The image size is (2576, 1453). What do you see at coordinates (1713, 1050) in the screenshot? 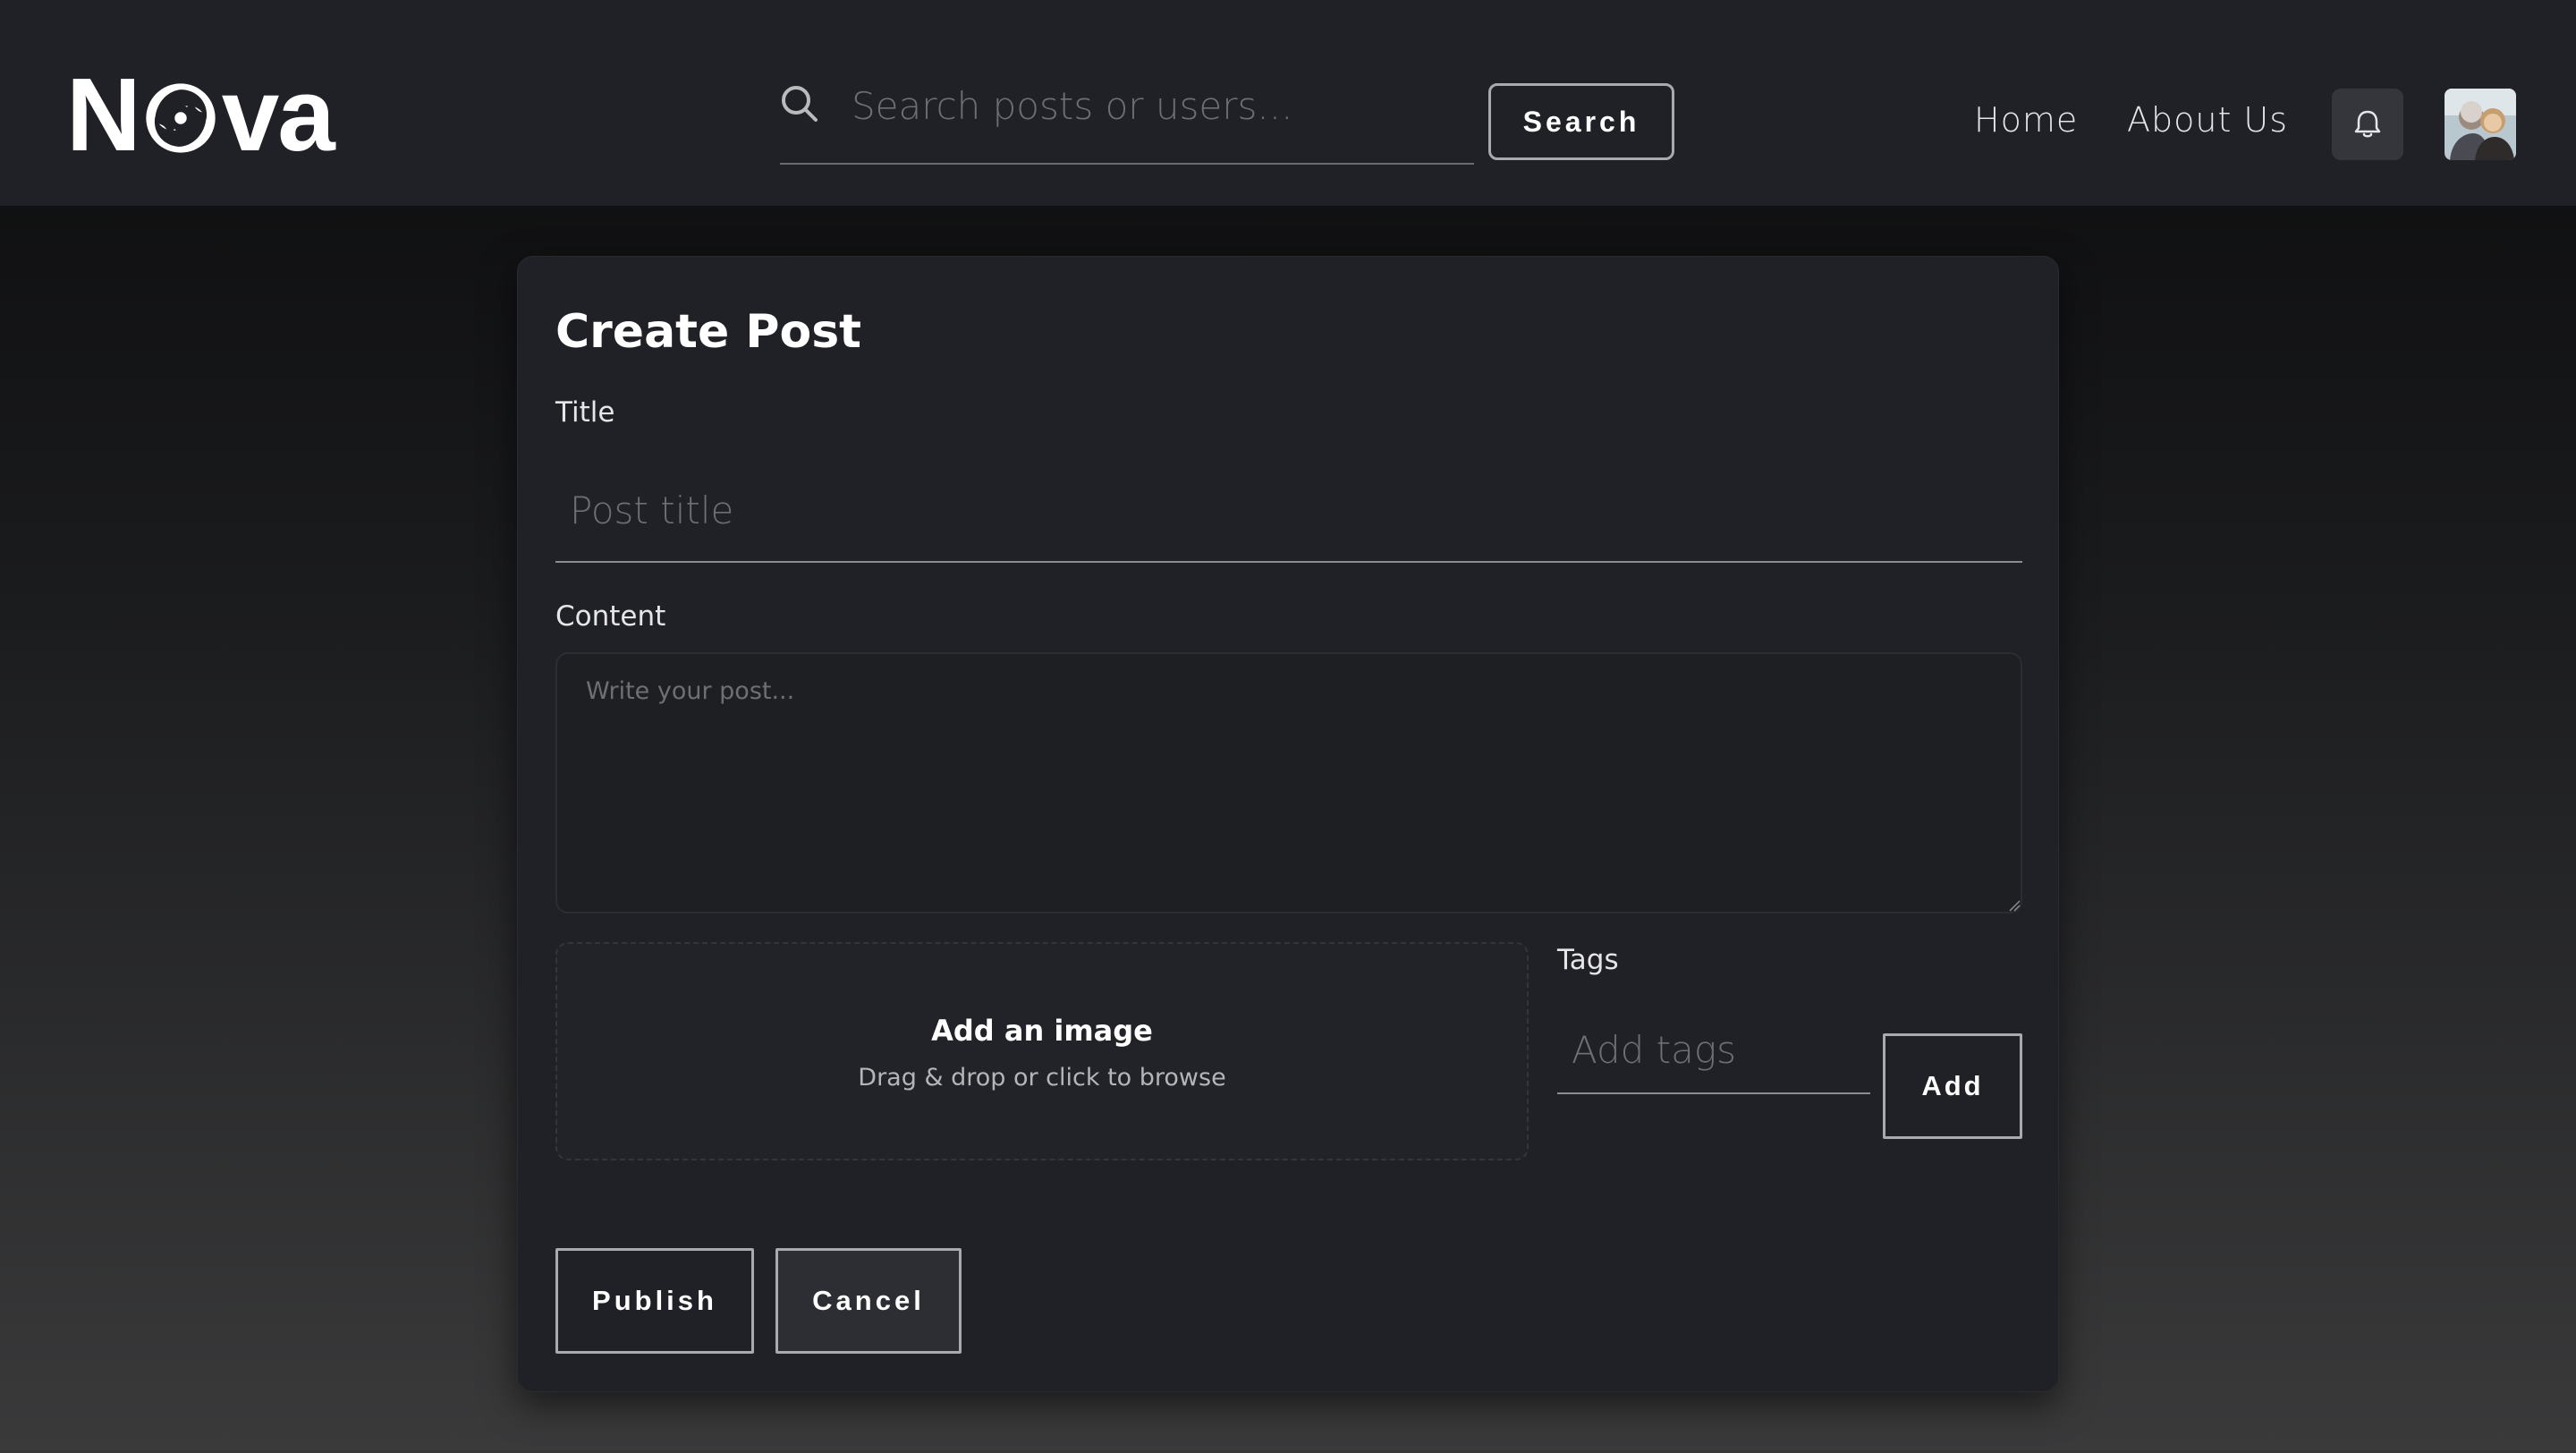
I see `tags-input` at bounding box center [1713, 1050].